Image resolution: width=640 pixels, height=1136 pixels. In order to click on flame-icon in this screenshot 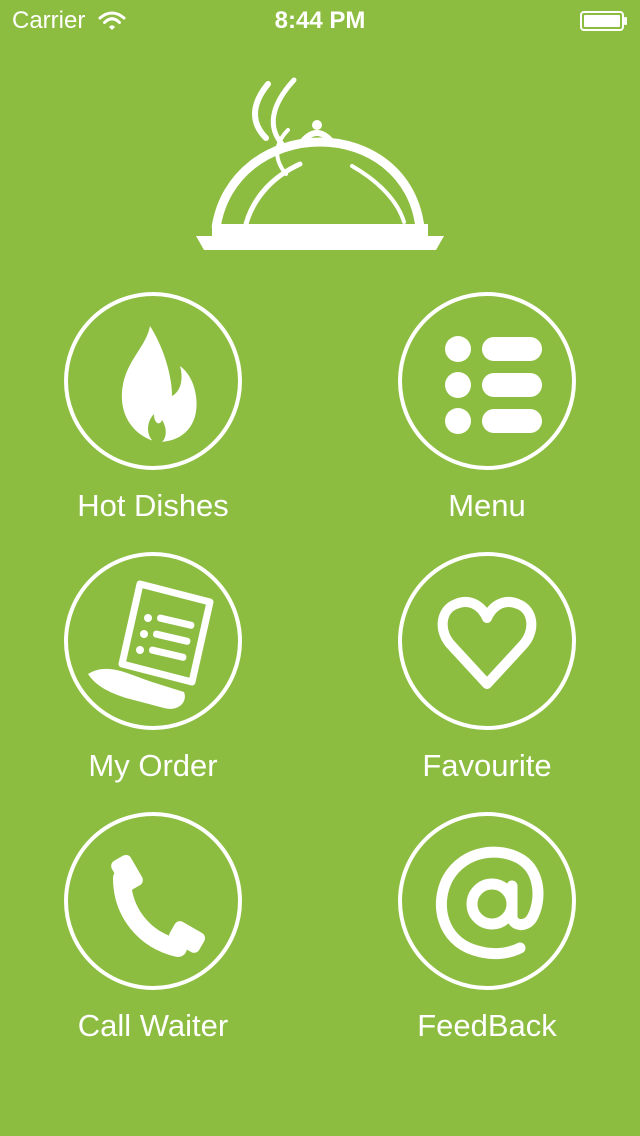, I will do `click(159, 384)`.